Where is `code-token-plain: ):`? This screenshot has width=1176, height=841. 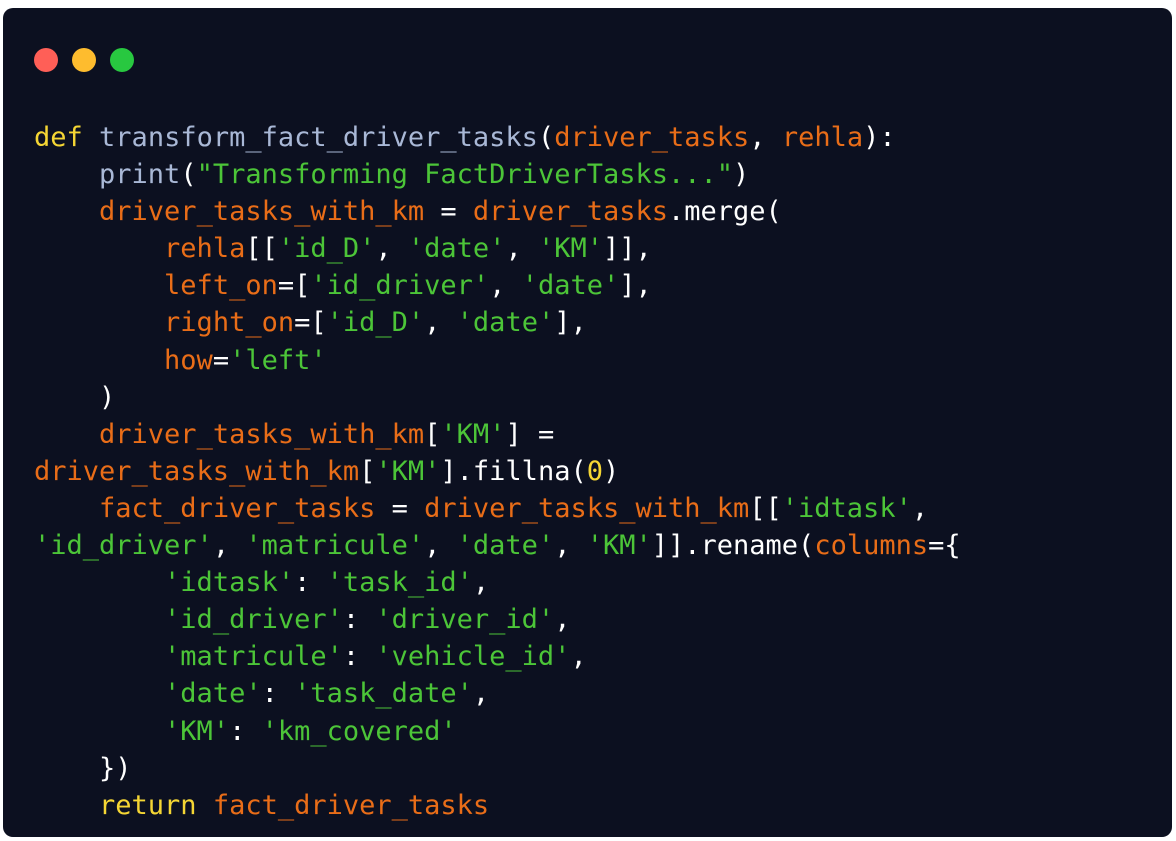
code-token-plain: ): is located at coordinates (879, 137).